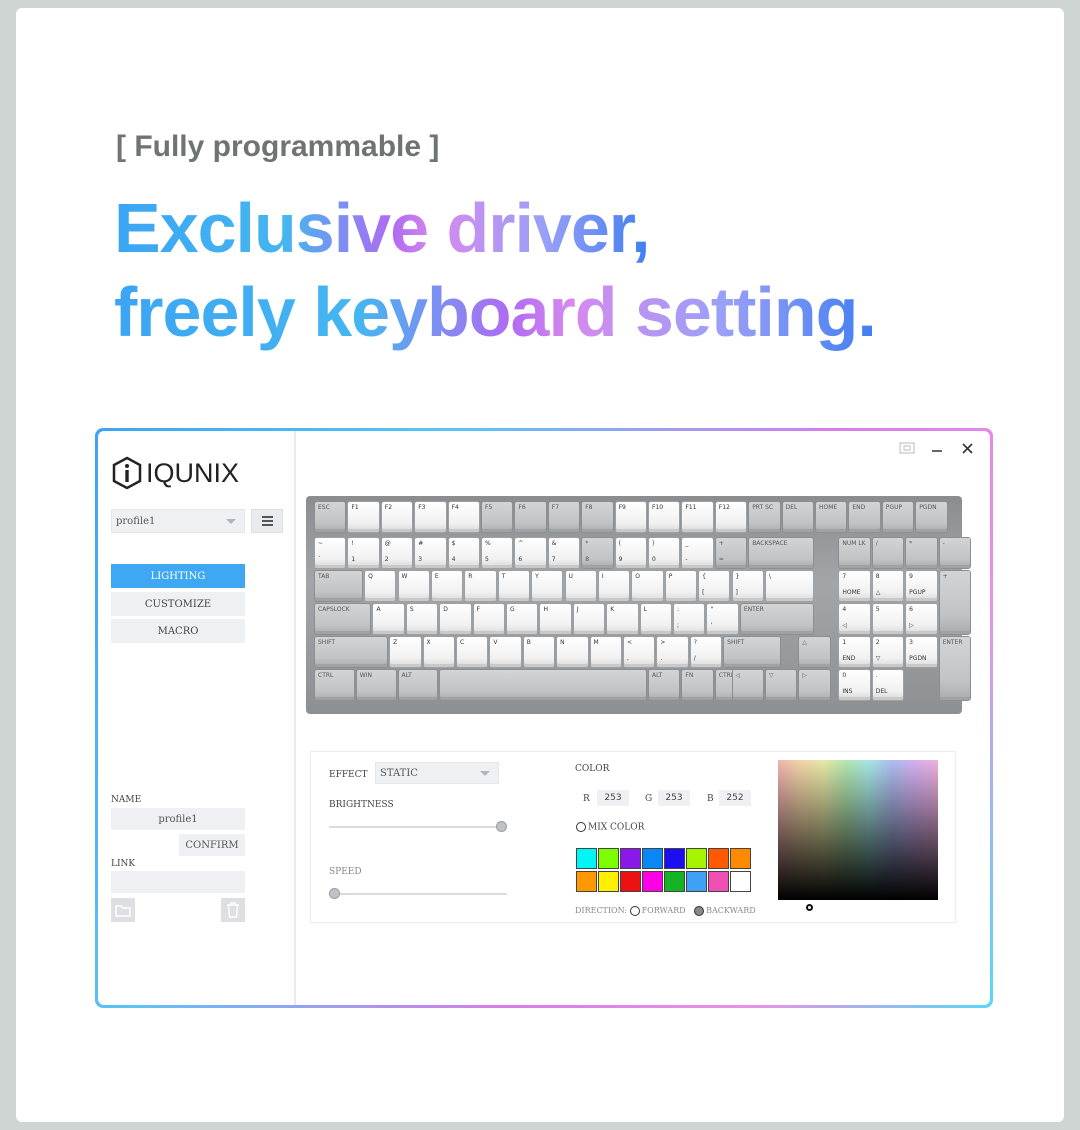  What do you see at coordinates (814, 652) in the screenshot?
I see `keyboard-key: △` at bounding box center [814, 652].